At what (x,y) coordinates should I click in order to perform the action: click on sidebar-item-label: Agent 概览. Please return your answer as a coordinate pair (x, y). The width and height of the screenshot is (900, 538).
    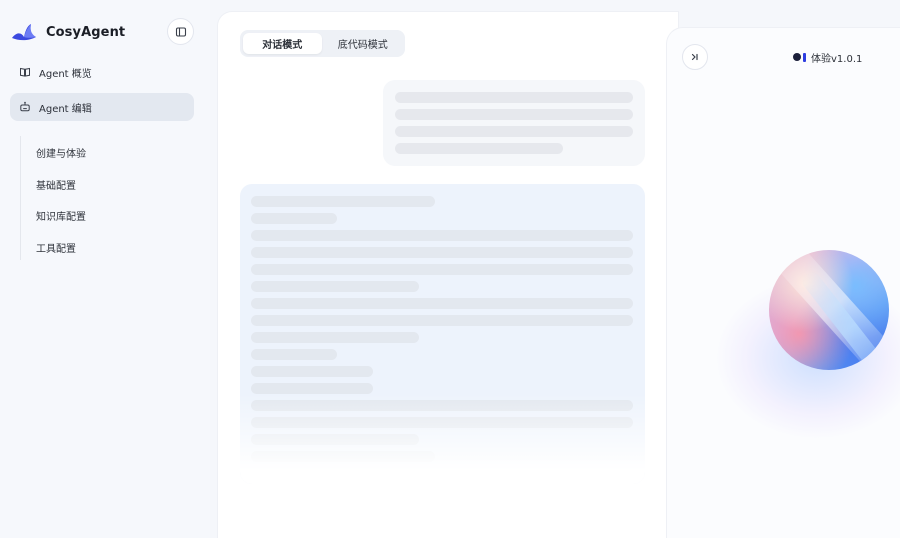
    Looking at the image, I should click on (65, 74).